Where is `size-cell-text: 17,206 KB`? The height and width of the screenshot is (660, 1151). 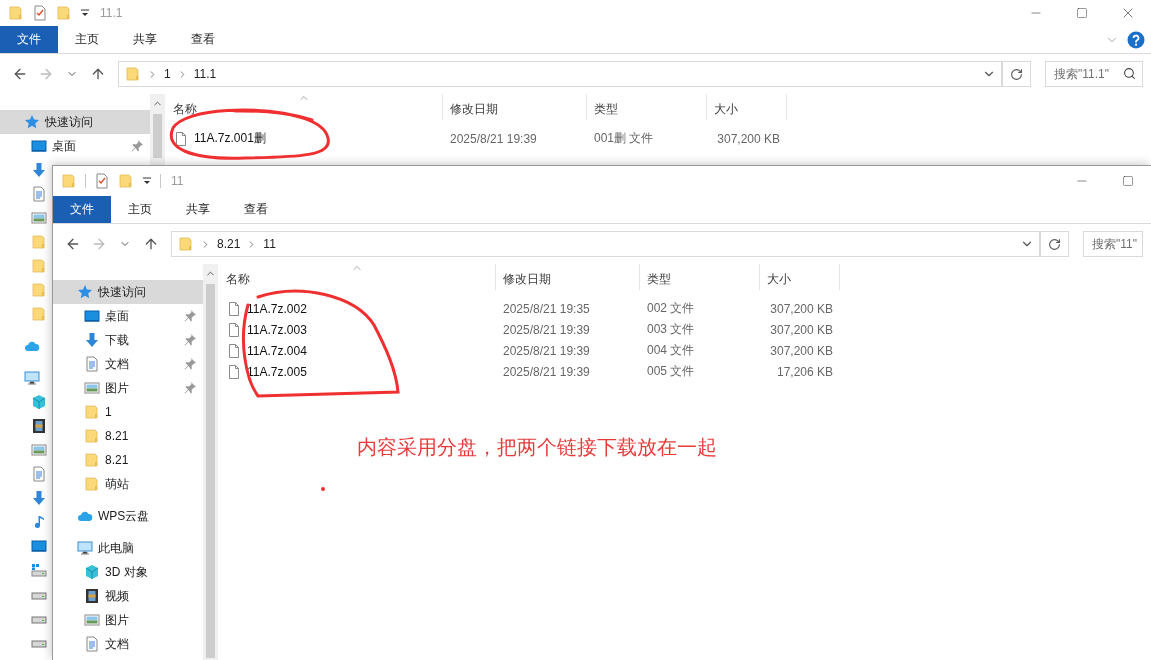
size-cell-text: 17,206 KB is located at coordinates (804, 372).